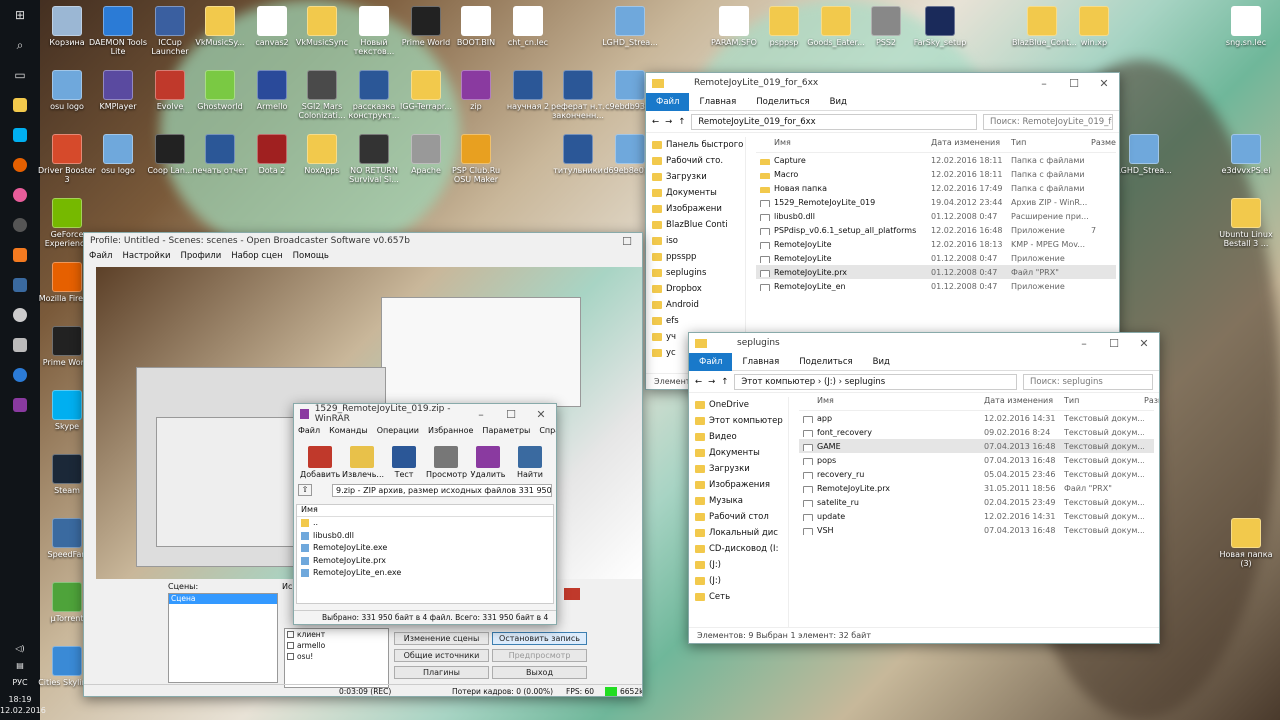 The width and height of the screenshot is (1280, 720). What do you see at coordinates (539, 638) in the screenshot?
I see `stop-recording-button: Остановить запись` at bounding box center [539, 638].